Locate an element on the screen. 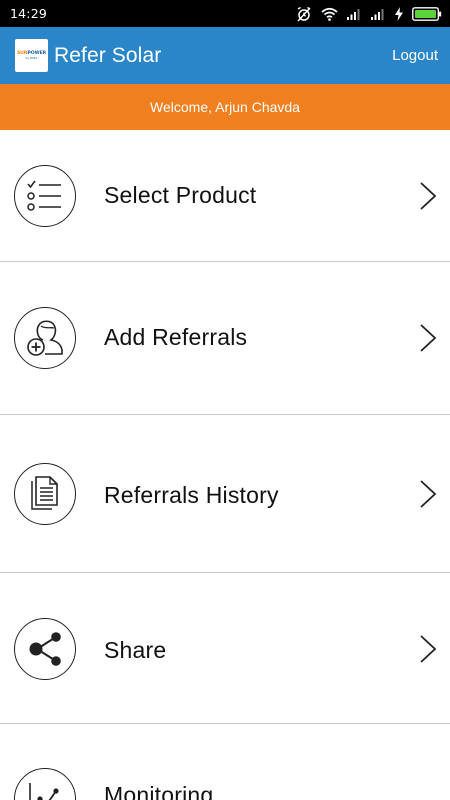 The image size is (450, 800). logo-tagline: by ESEL is located at coordinates (31, 58).